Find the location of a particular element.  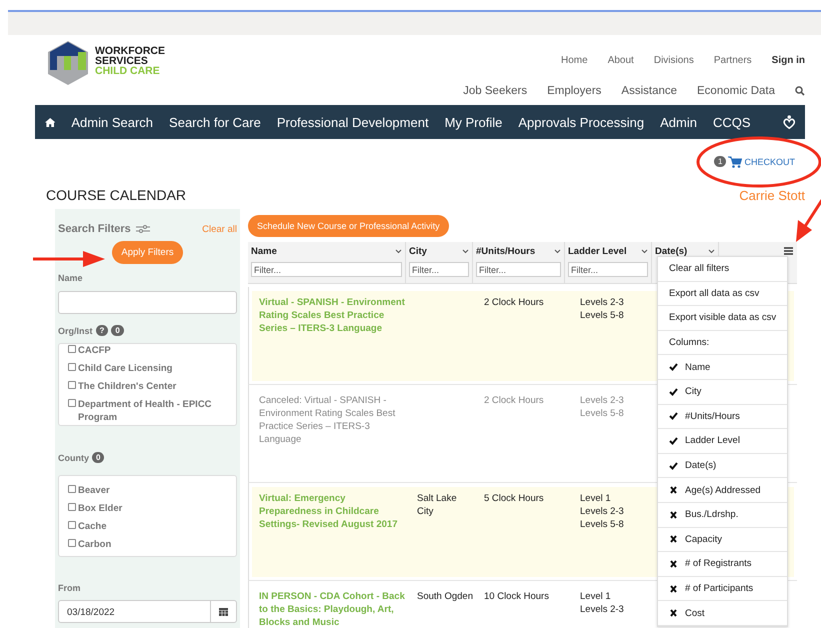

search-icon is located at coordinates (800, 91).